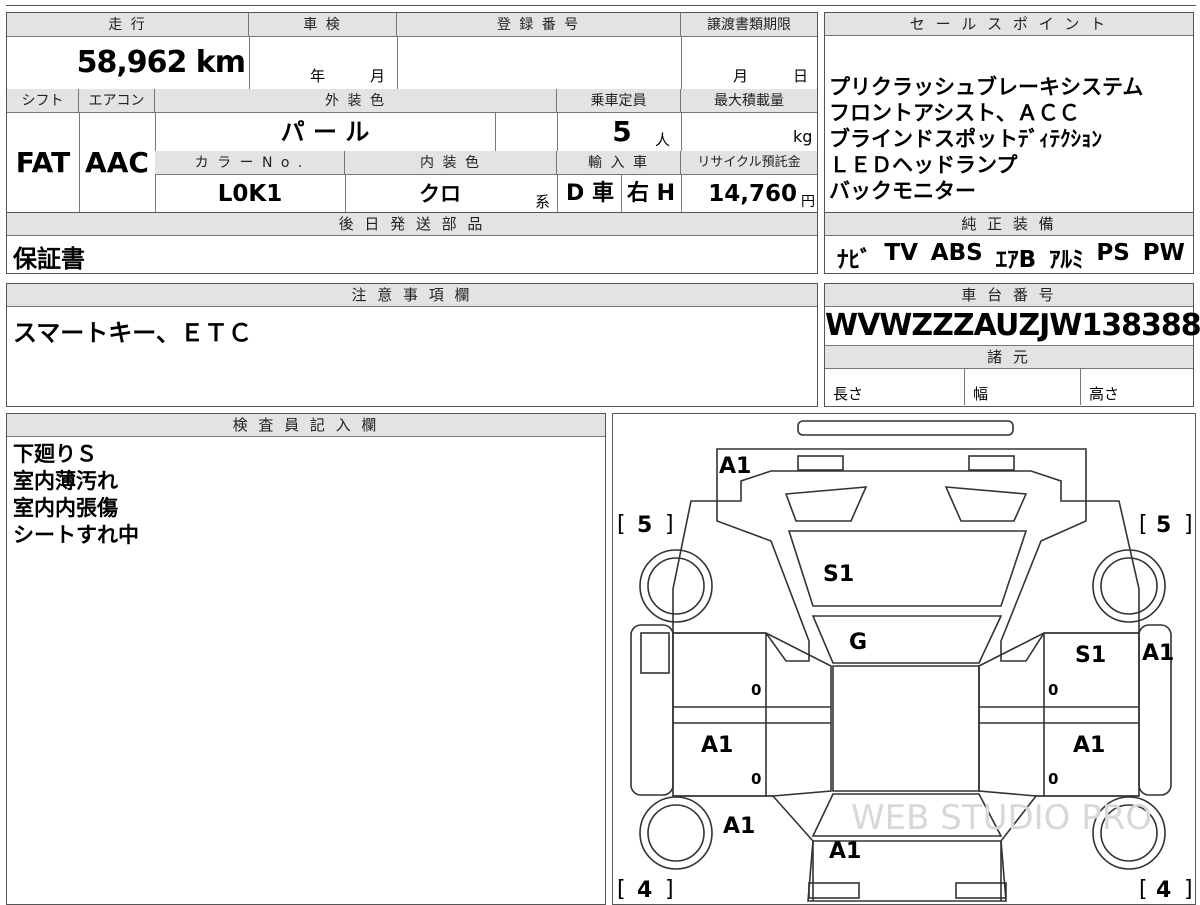 Image resolution: width=1200 pixels, height=905 pixels. I want to click on capacity-label: 乗車定員, so click(619, 101).